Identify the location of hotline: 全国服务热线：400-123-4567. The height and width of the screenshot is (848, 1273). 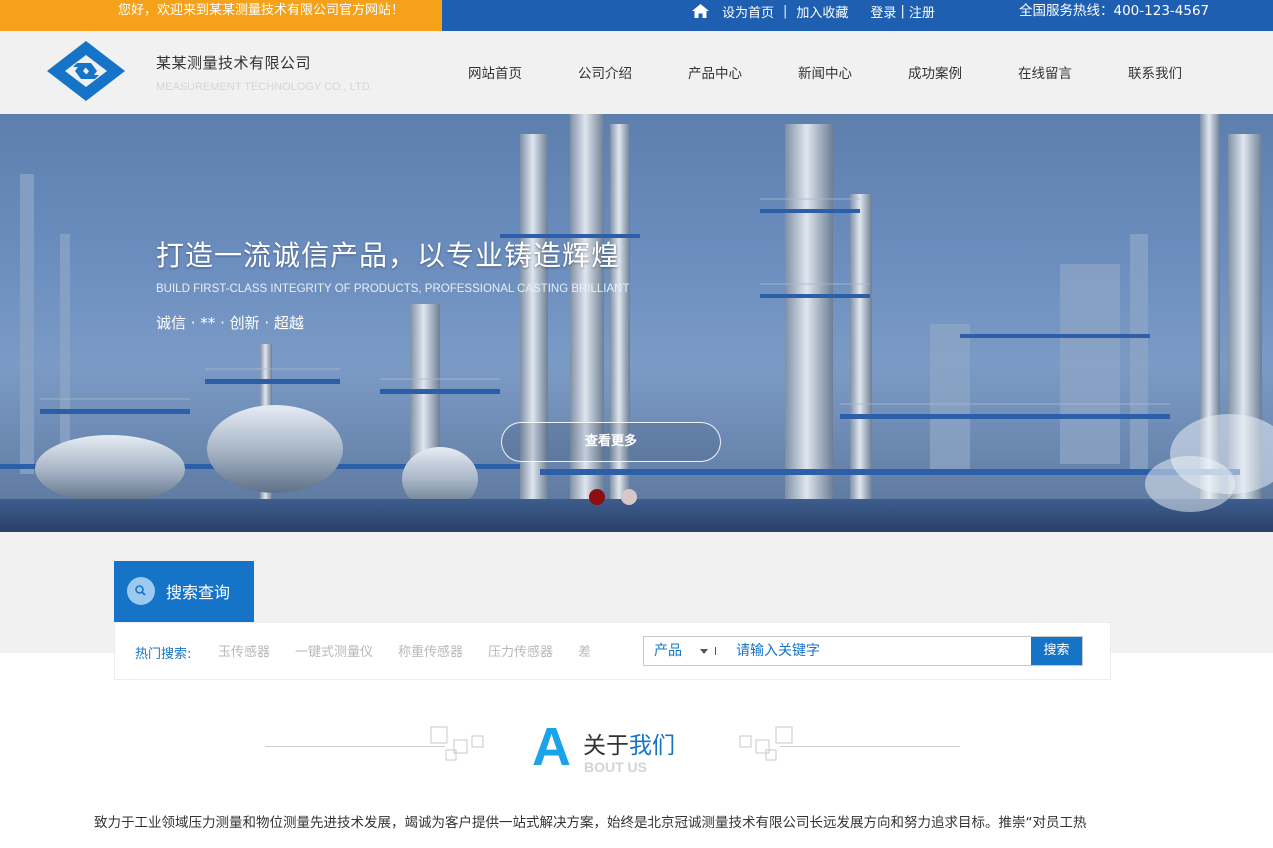
(1114, 11).